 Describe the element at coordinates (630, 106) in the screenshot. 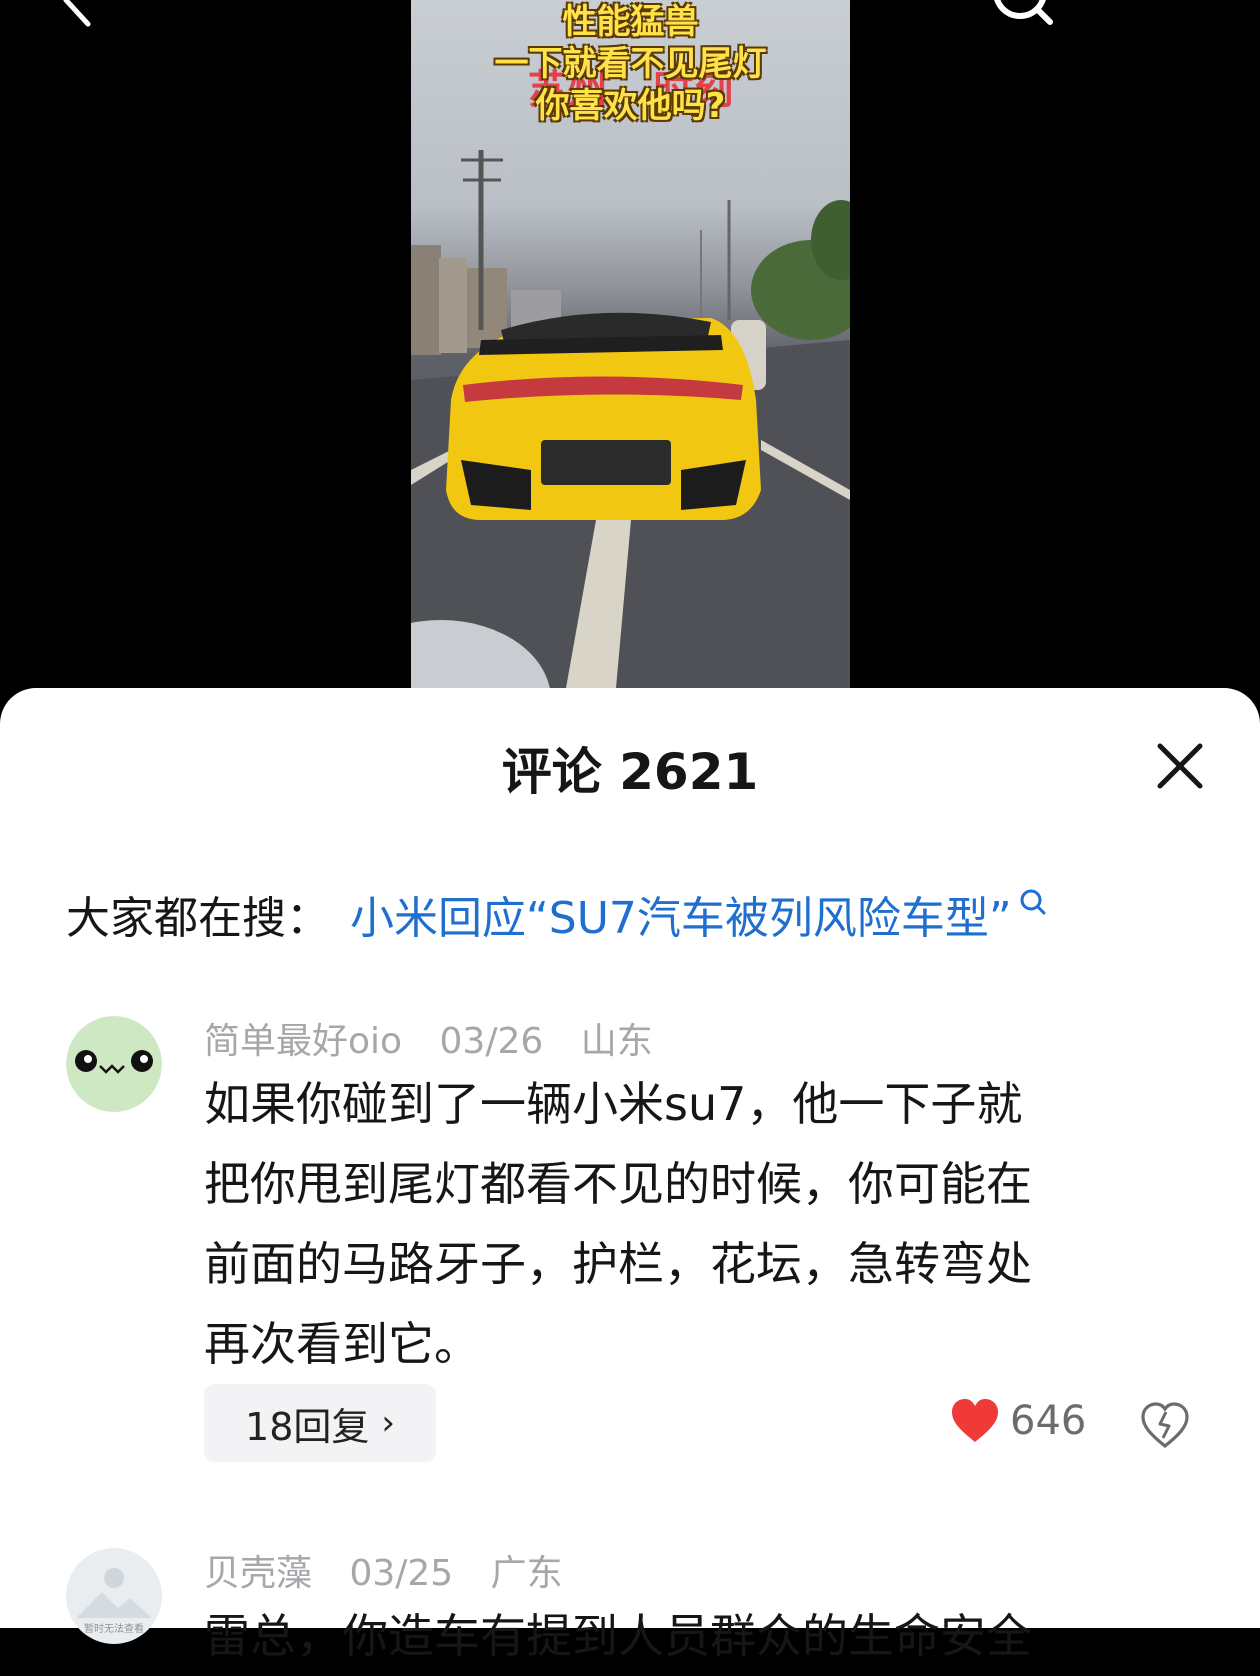

I see `video-overlay-line-3: 你喜欢他吗?` at that location.